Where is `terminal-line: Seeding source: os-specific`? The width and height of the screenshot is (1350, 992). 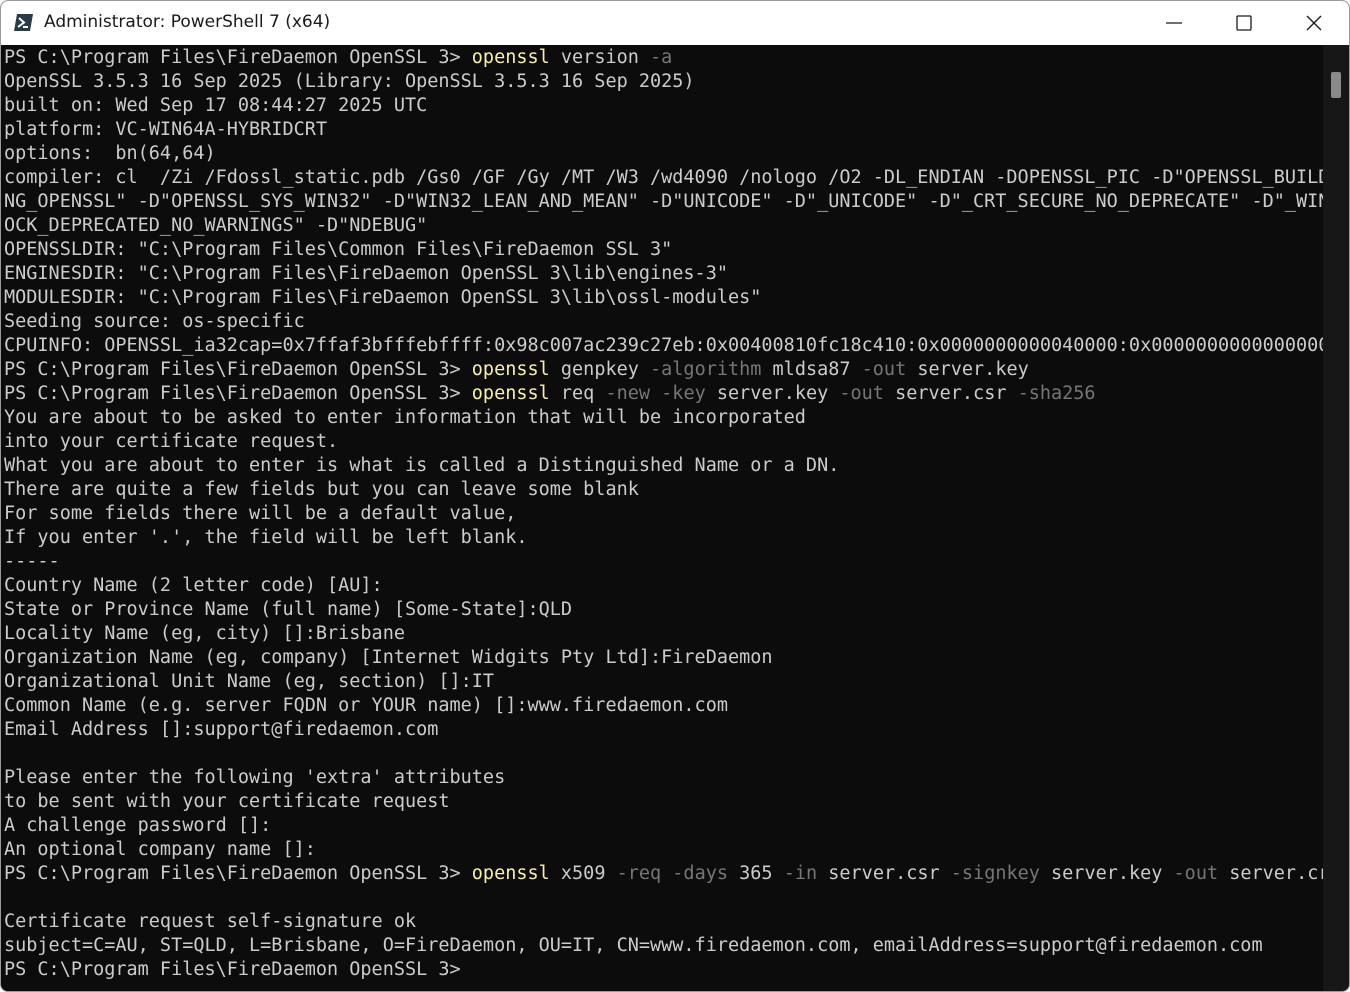
terminal-line: Seeding source: os-specific is located at coordinates (663, 322).